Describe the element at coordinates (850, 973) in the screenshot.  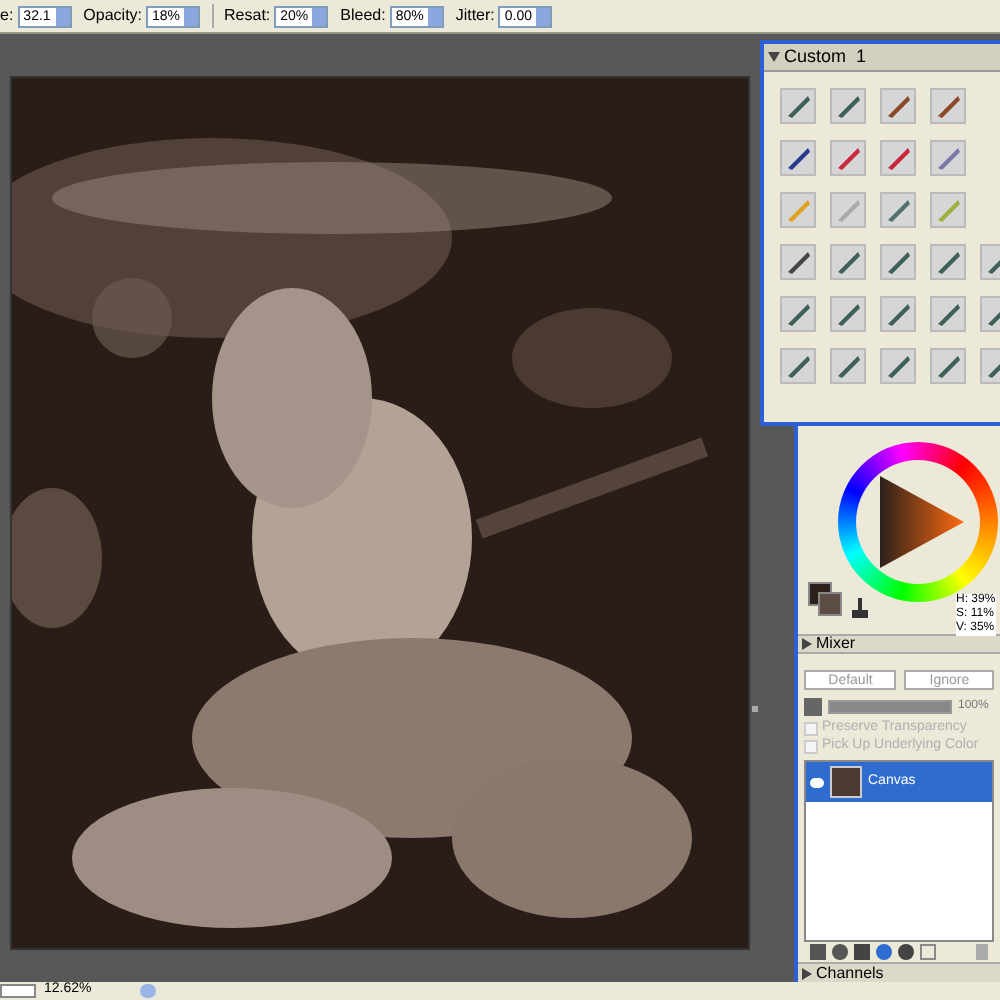
I see `channels-title: Channels` at that location.